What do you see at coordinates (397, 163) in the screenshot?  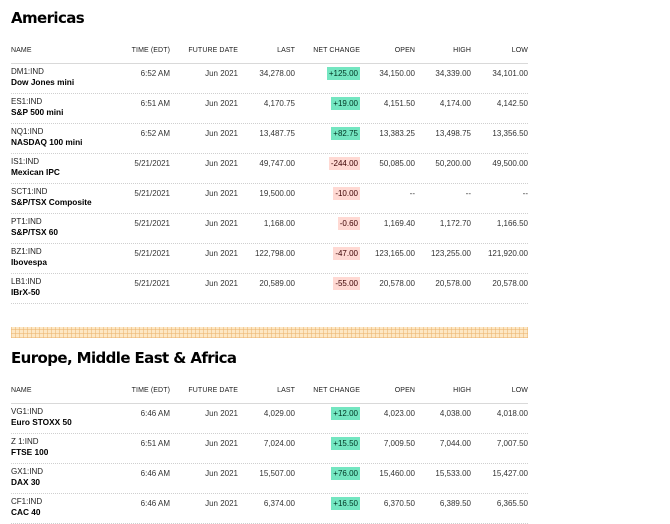 I see `cell-open: 50,085.00` at bounding box center [397, 163].